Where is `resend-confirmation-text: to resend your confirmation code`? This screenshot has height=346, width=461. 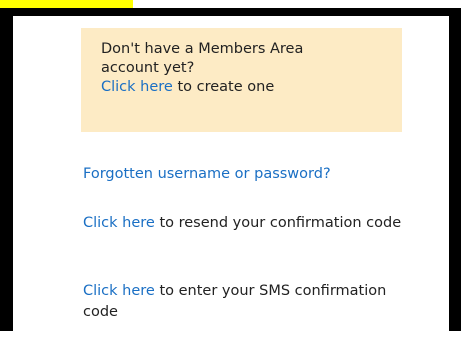
resend-confirmation-text: to resend your confirmation code is located at coordinates (278, 223).